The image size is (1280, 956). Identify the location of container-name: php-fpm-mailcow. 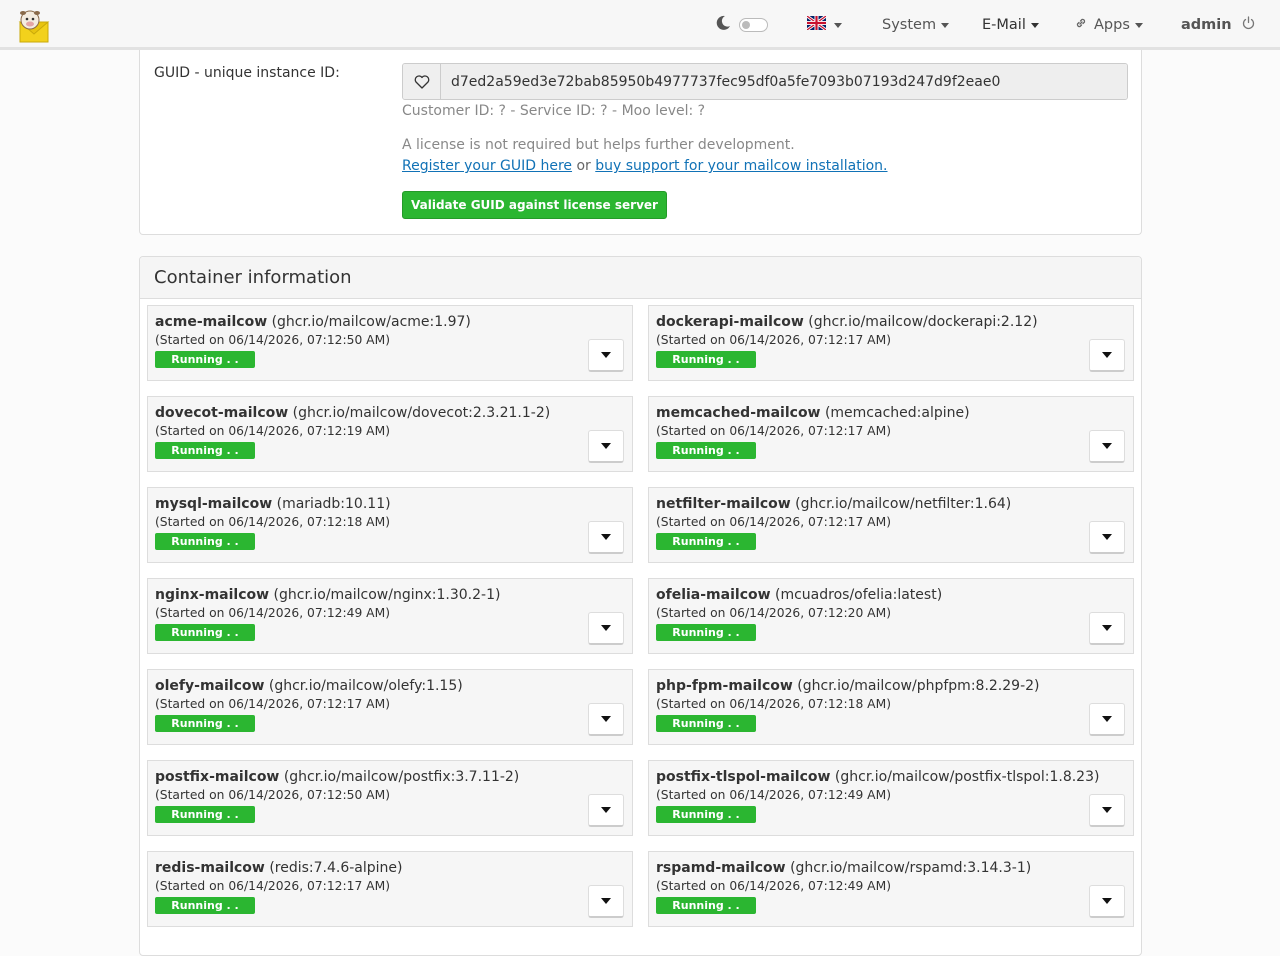
(724, 686).